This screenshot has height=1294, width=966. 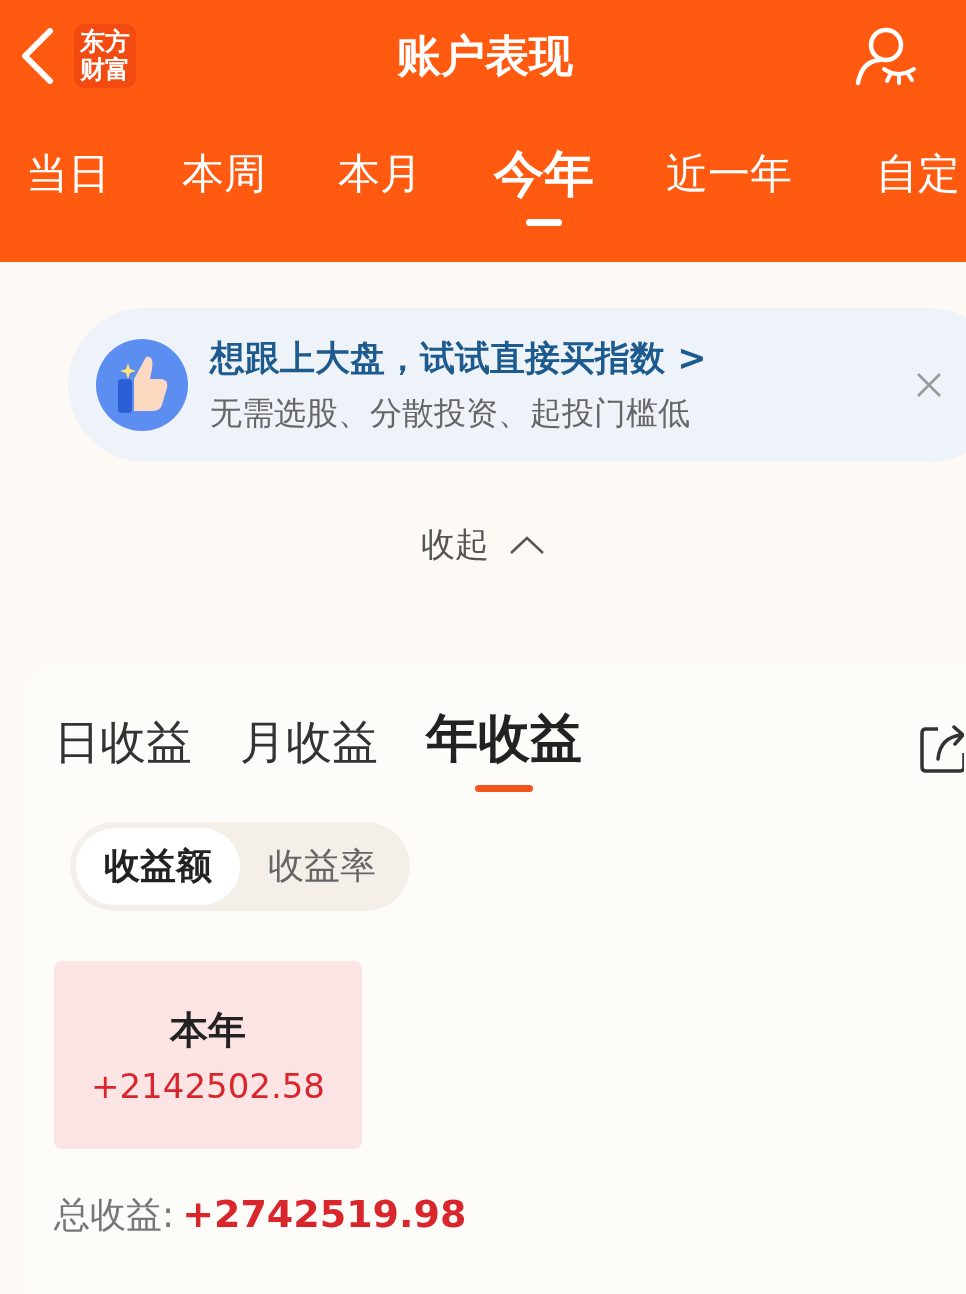 What do you see at coordinates (208, 1030) in the screenshot?
I see `tile-label: 本年` at bounding box center [208, 1030].